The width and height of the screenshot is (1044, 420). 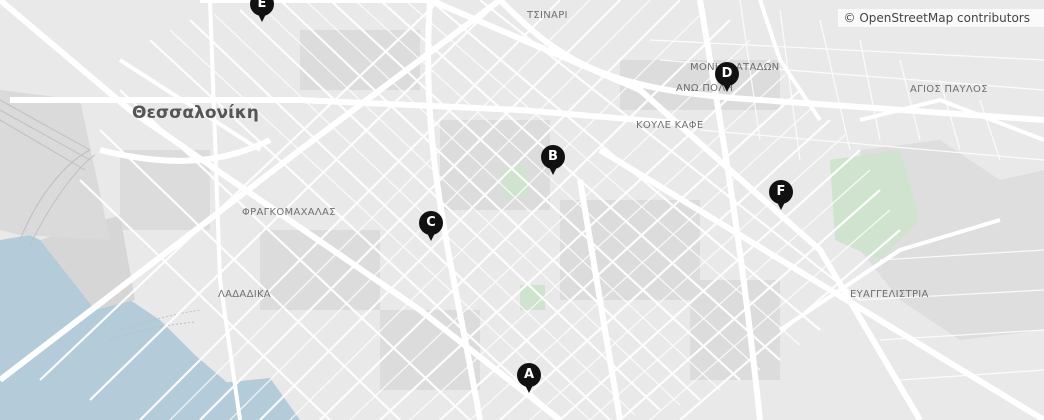 I want to click on place-label-tsinari: ΤΣΙΝΑΡΙ, so click(x=547, y=15).